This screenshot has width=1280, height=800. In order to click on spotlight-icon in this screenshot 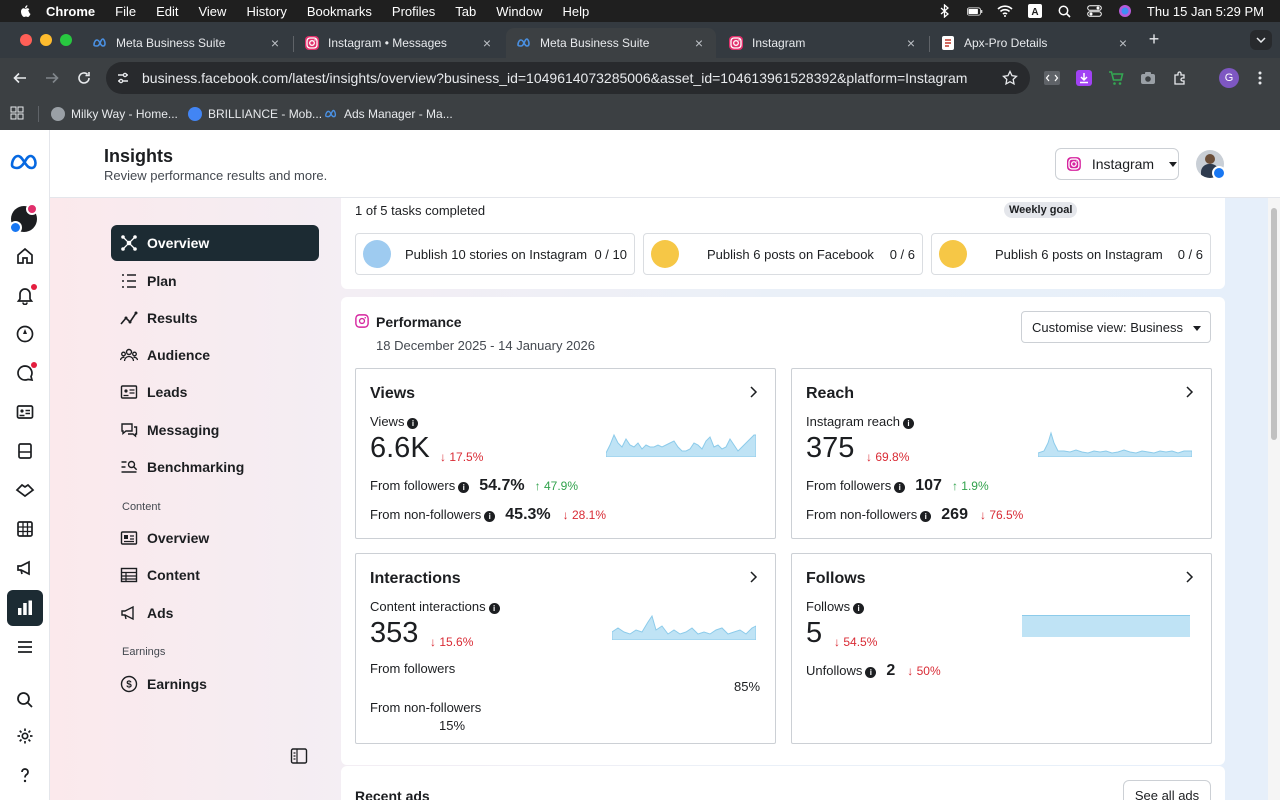, I will do `click(1065, 11)`.